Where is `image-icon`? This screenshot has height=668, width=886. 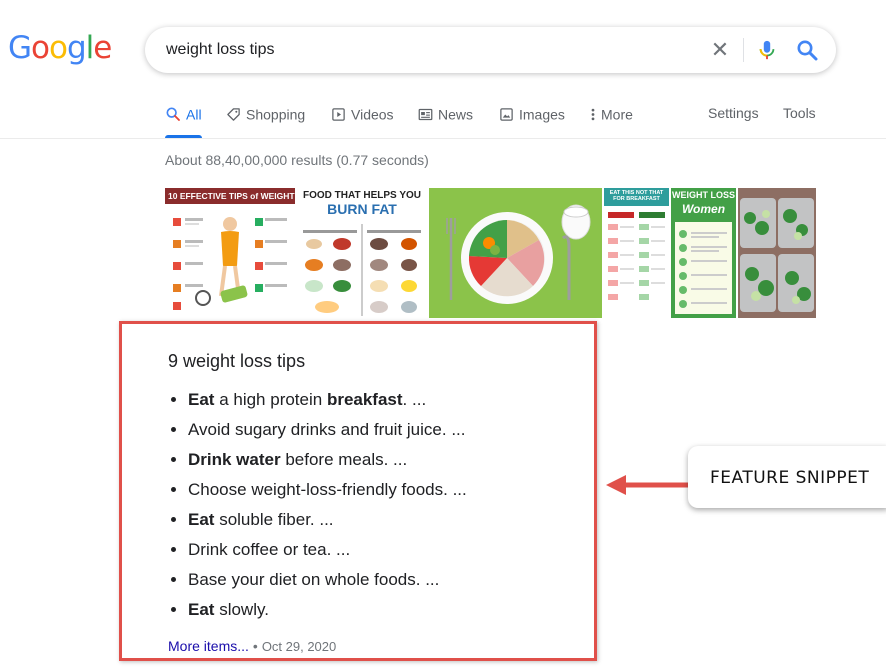
image-icon is located at coordinates (506, 114).